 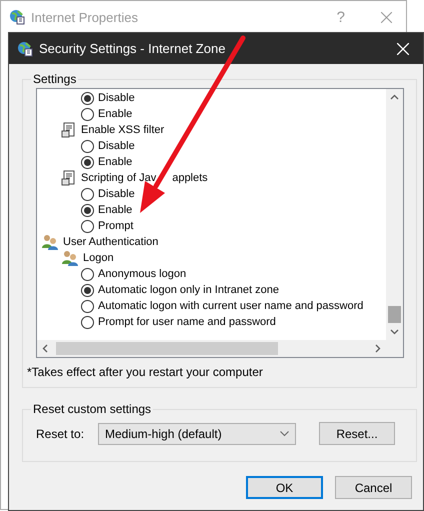 I want to click on dialog-title: Security Settings - Internet Zone, so click(x=132, y=48).